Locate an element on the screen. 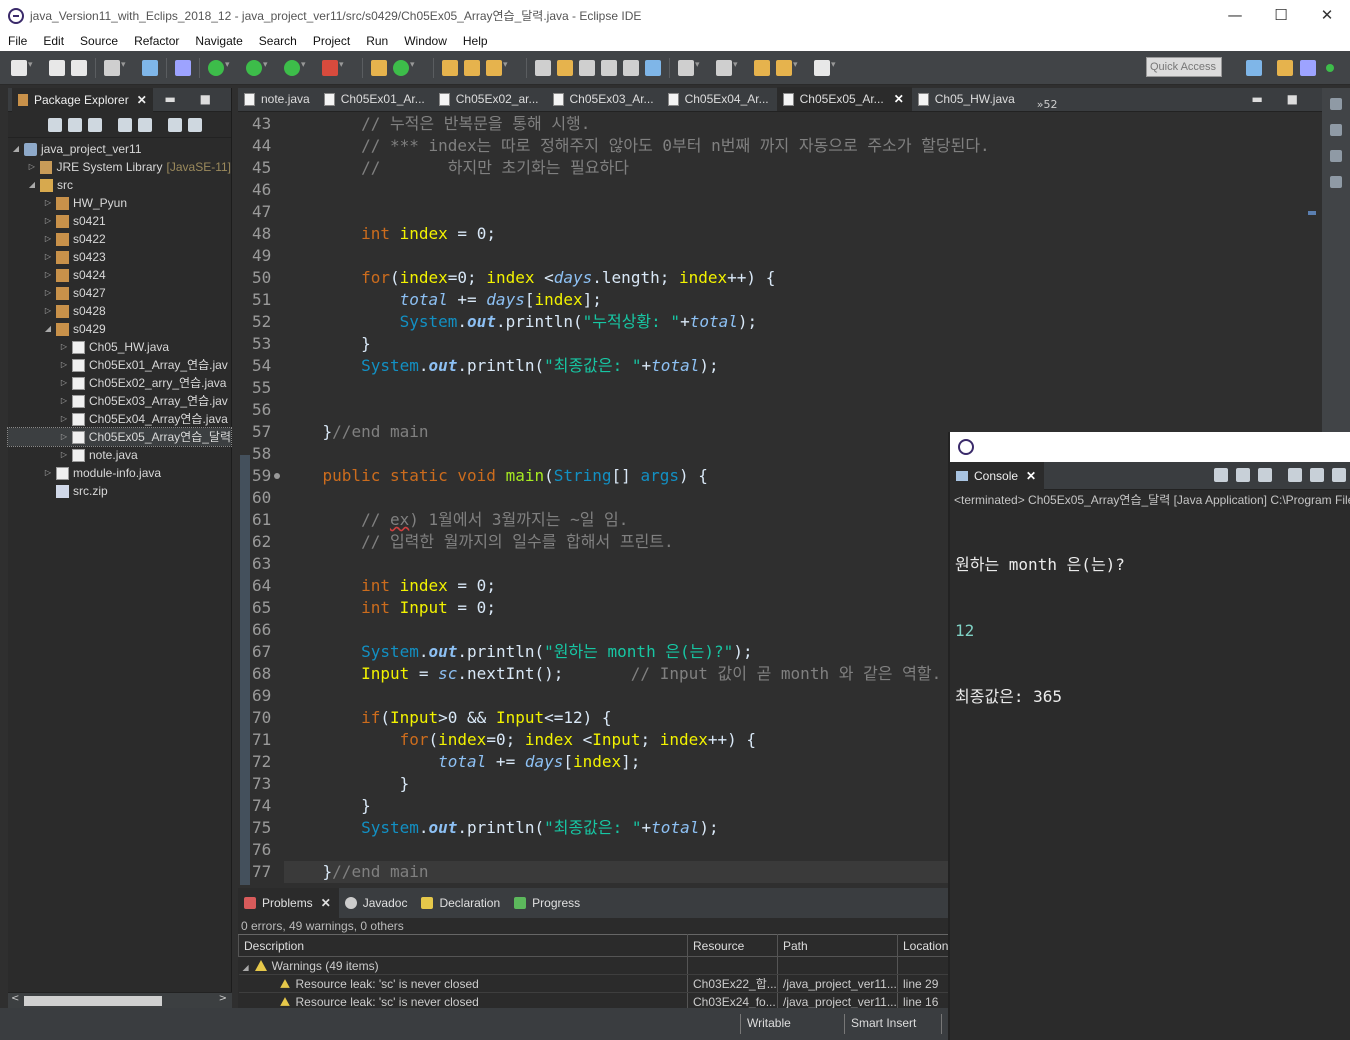  menu-search: Search is located at coordinates (278, 41).